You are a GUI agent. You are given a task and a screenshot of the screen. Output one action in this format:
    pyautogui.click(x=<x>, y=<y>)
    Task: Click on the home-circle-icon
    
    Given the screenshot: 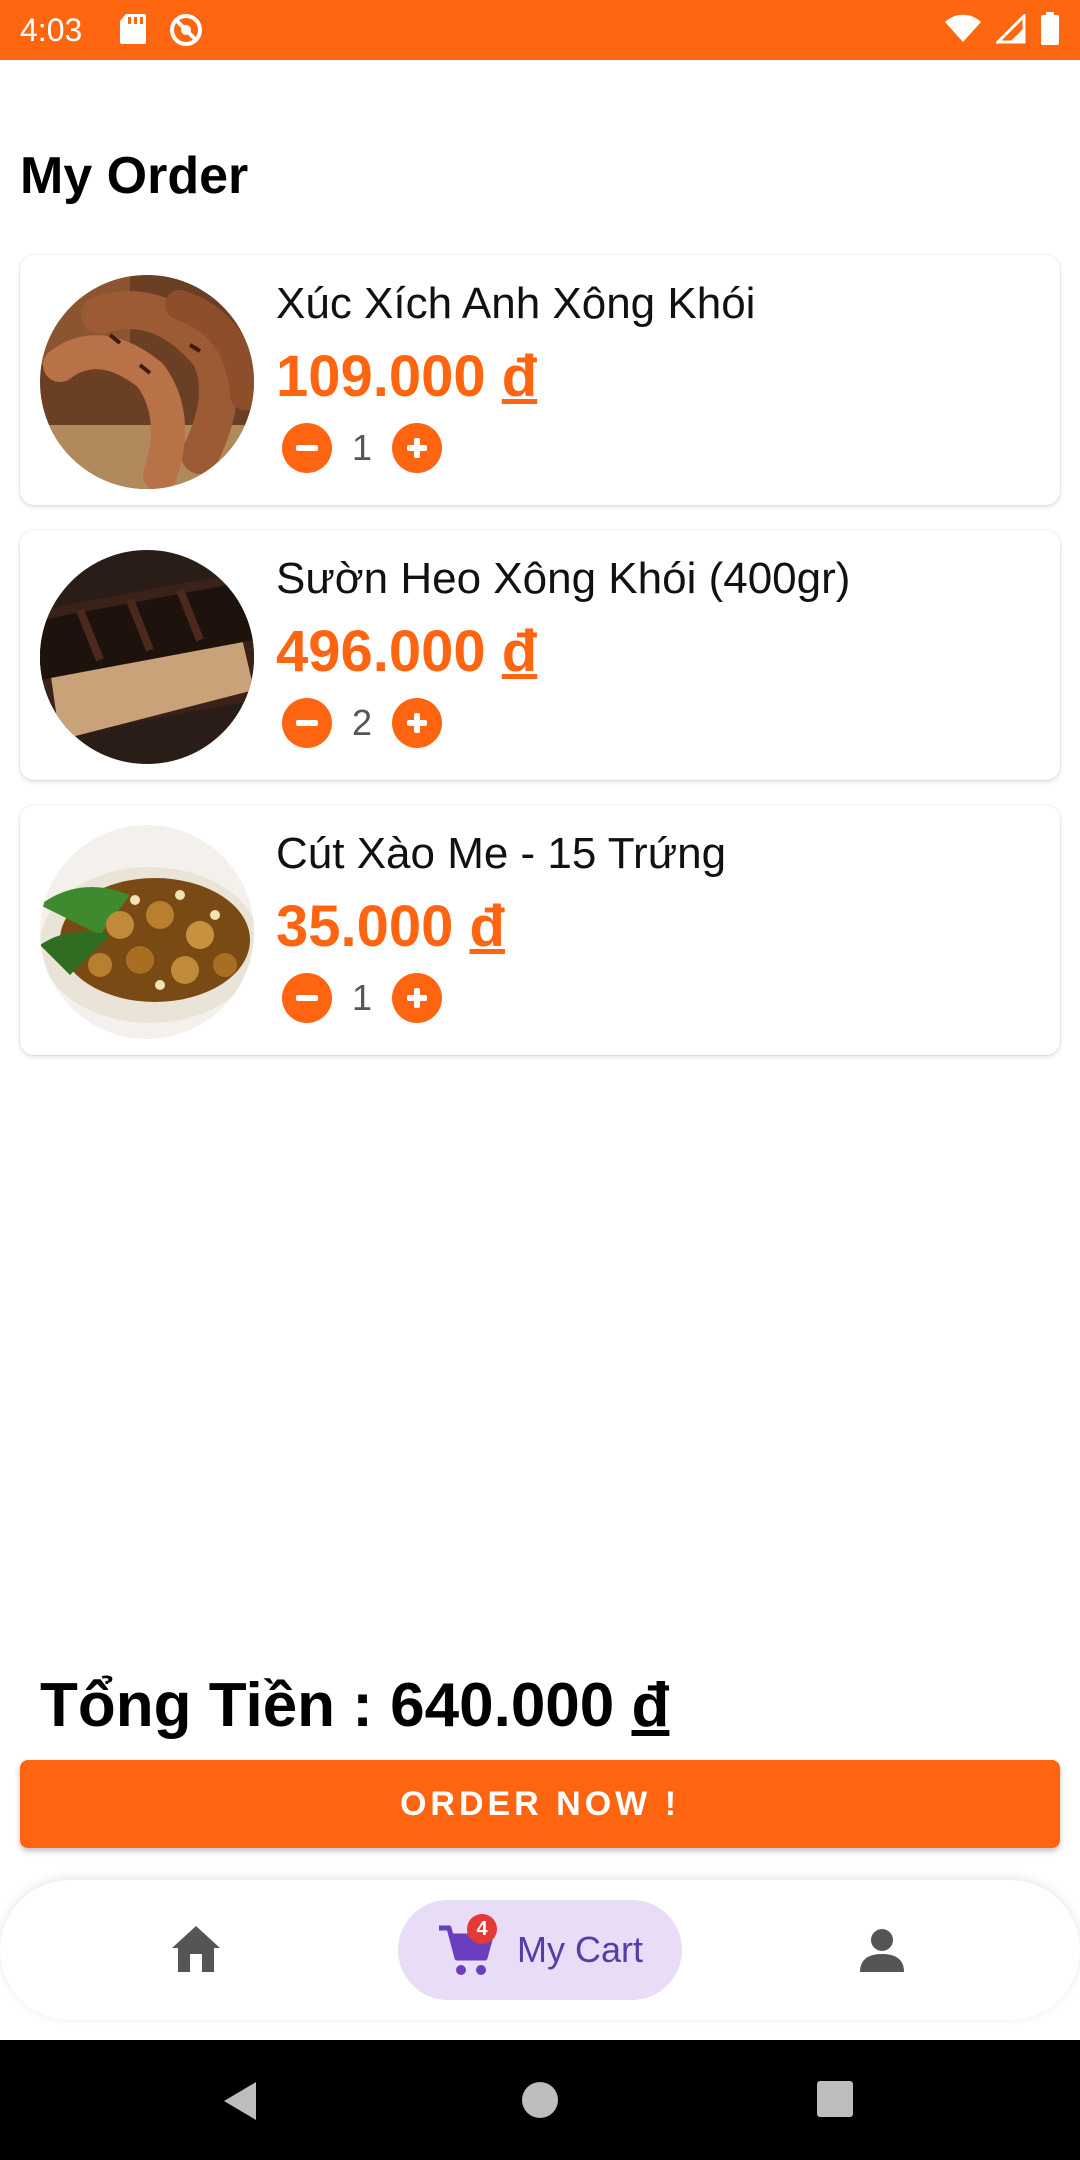 What is the action you would take?
    pyautogui.click(x=540, y=2100)
    